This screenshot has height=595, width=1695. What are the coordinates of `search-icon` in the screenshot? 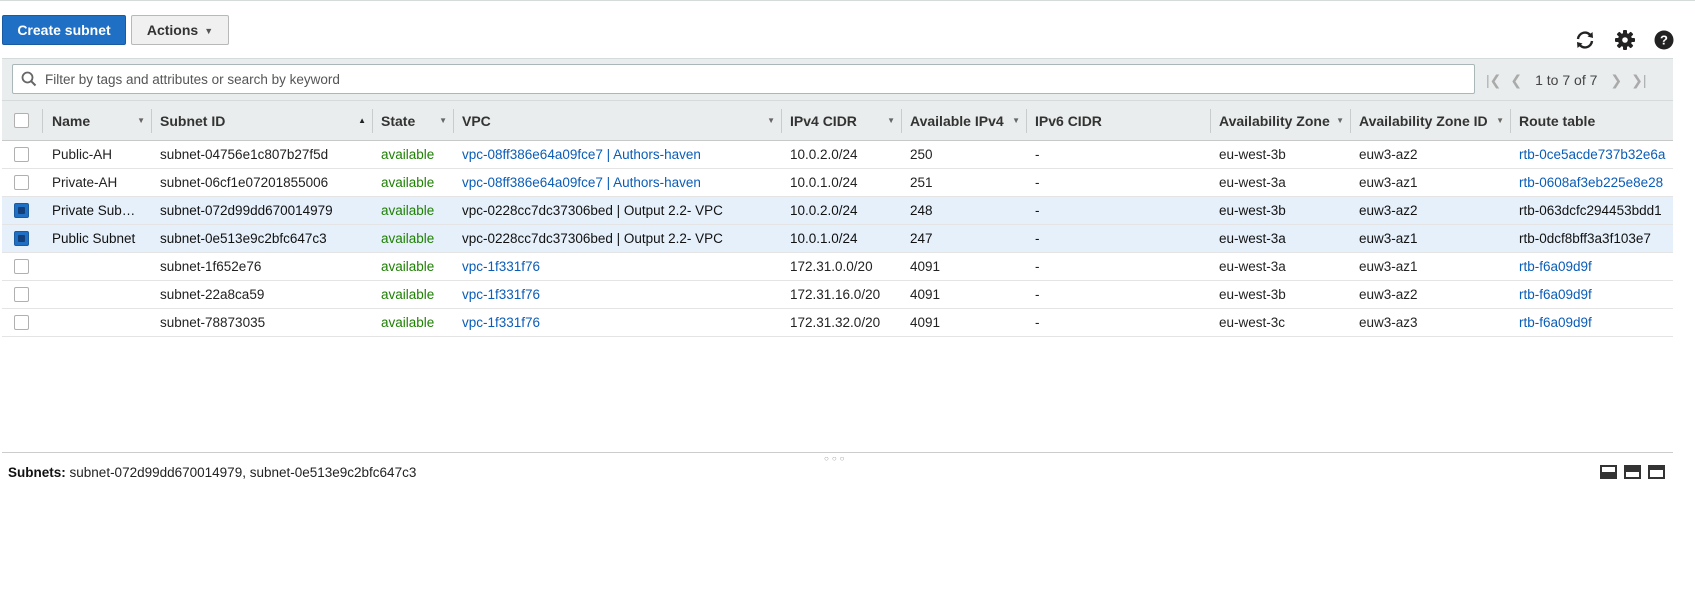 It's located at (29, 79).